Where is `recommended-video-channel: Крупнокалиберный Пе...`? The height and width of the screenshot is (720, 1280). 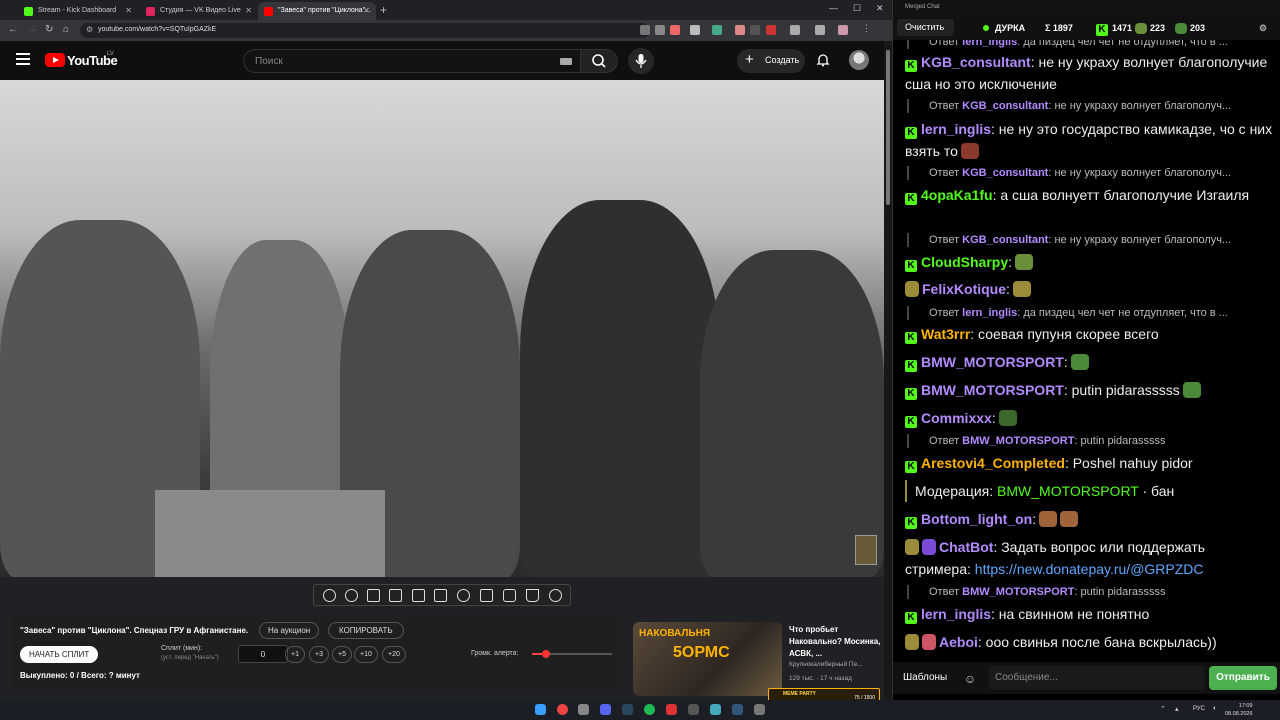 recommended-video-channel: Крупнокалиберный Пе... is located at coordinates (826, 664).